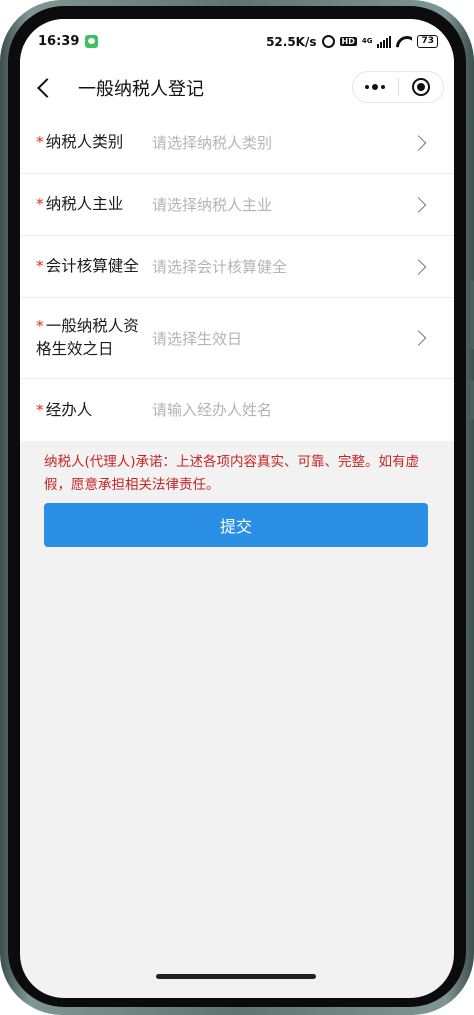 Image resolution: width=474 pixels, height=1015 pixels. Describe the element at coordinates (277, 410) in the screenshot. I see `handler-name-input` at that location.